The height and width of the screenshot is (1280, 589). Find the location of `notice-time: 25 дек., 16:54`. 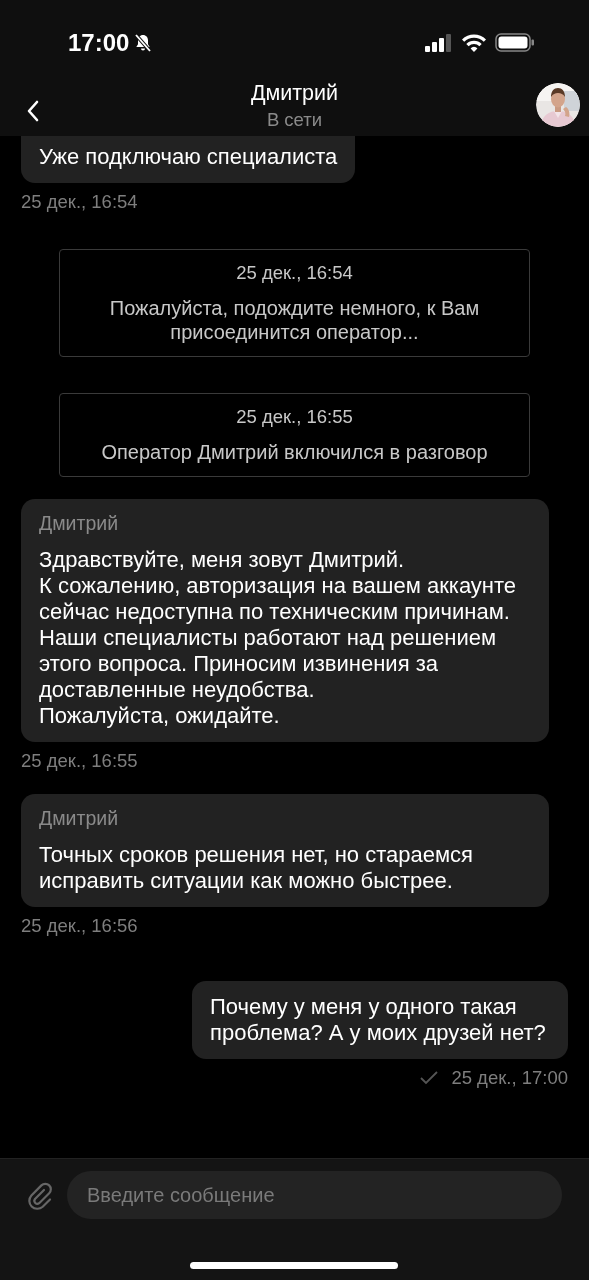

notice-time: 25 дек., 16:54 is located at coordinates (294, 273).